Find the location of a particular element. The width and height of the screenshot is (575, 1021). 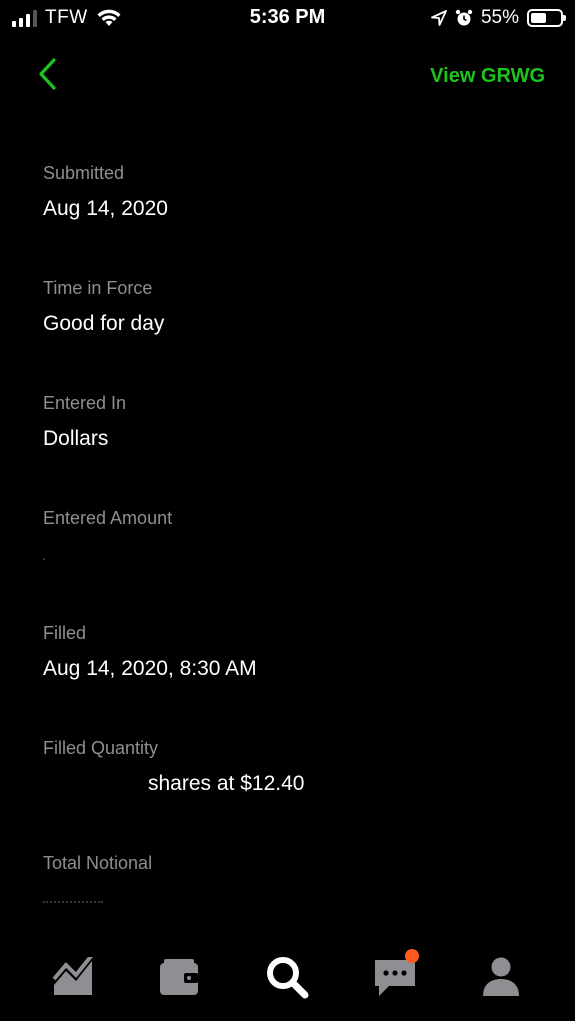

detail-label: Submitted is located at coordinates (84, 173).